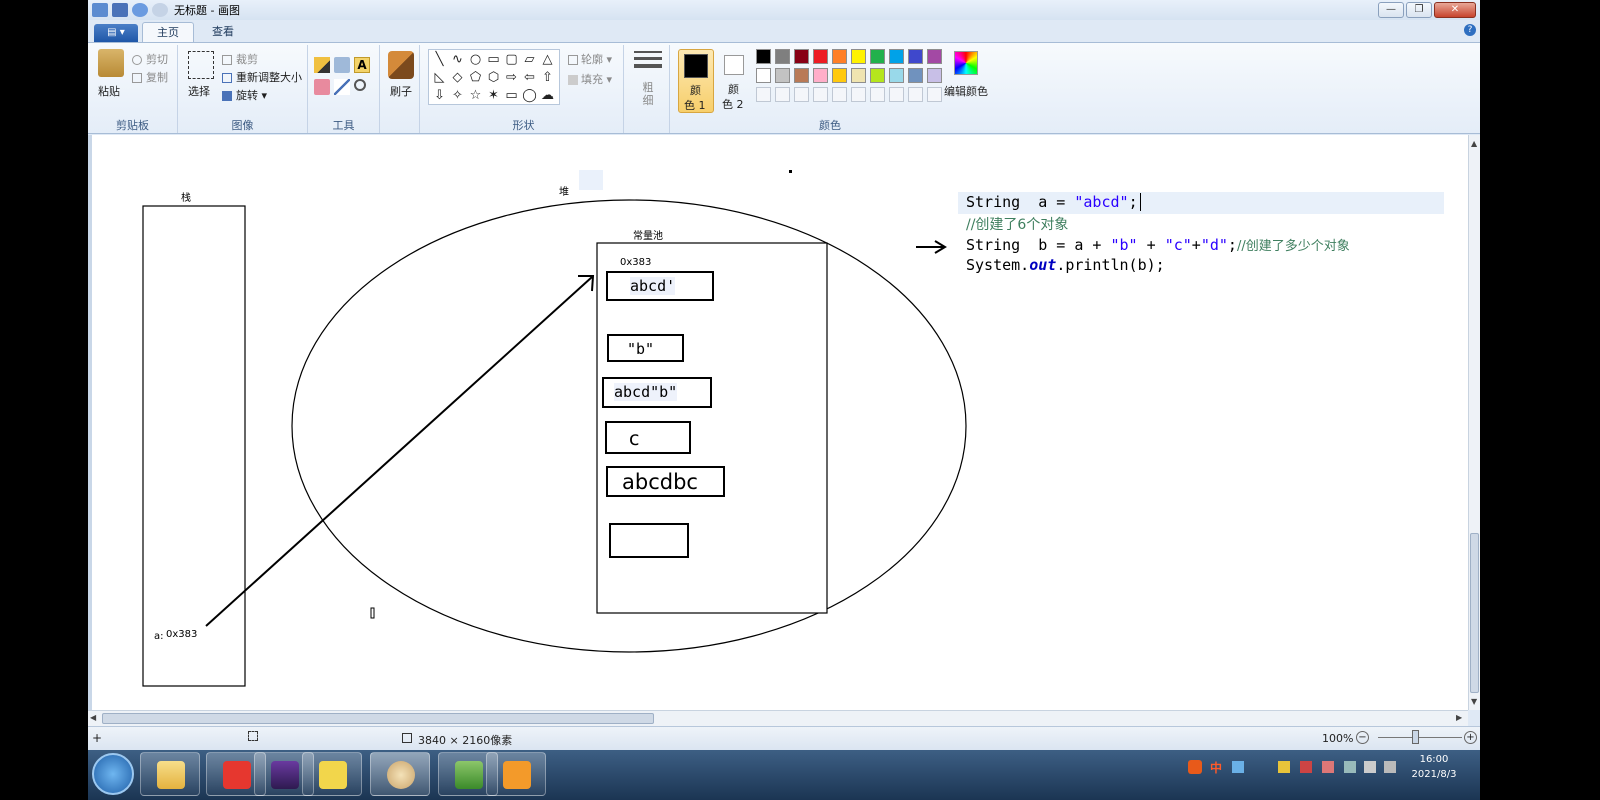 Image resolution: width=1600 pixels, height=800 pixels. What do you see at coordinates (168, 32) in the screenshot?
I see `tab-home: 主页` at bounding box center [168, 32].